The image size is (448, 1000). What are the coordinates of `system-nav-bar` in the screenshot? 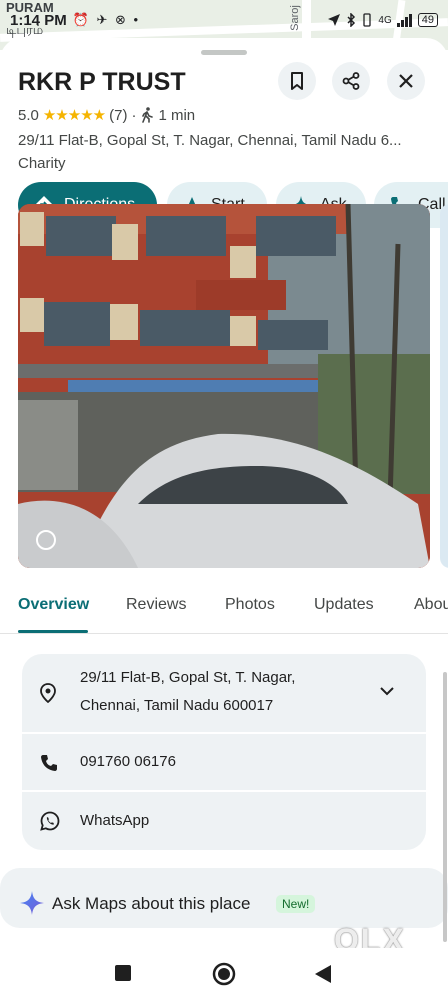 It's located at (224, 974).